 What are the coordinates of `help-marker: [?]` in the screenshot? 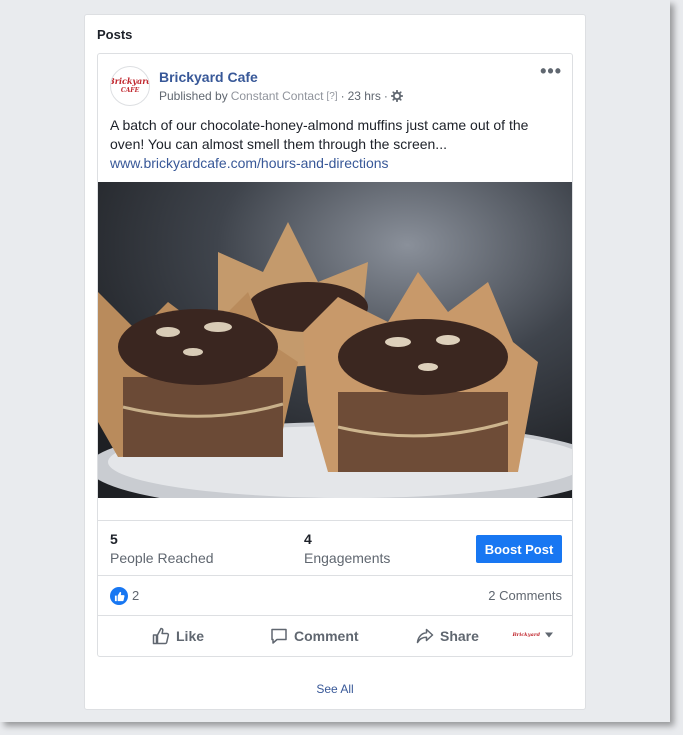 It's located at (331, 96).